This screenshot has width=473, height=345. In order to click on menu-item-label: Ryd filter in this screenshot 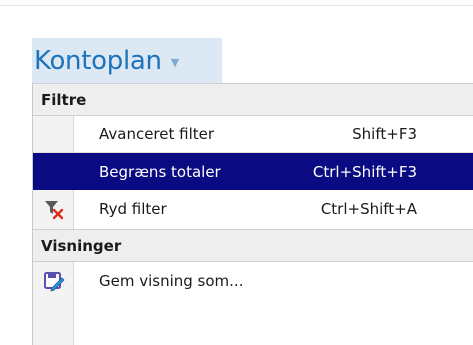, I will do `click(133, 208)`.